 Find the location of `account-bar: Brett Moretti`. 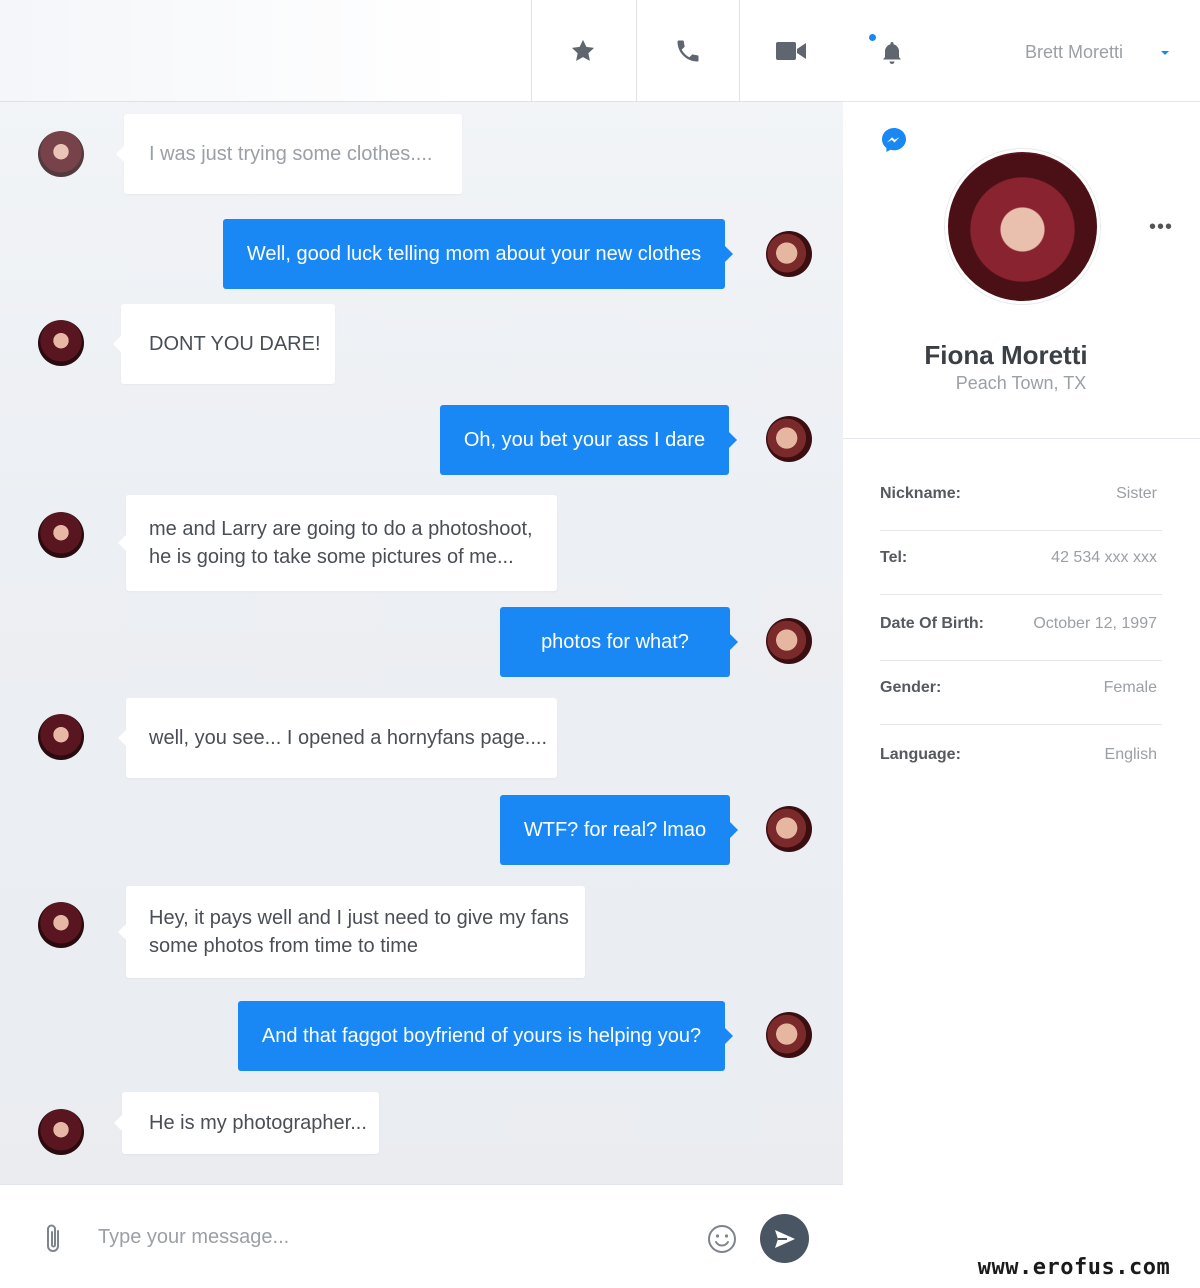

account-bar: Brett Moretti is located at coordinates (1021, 51).